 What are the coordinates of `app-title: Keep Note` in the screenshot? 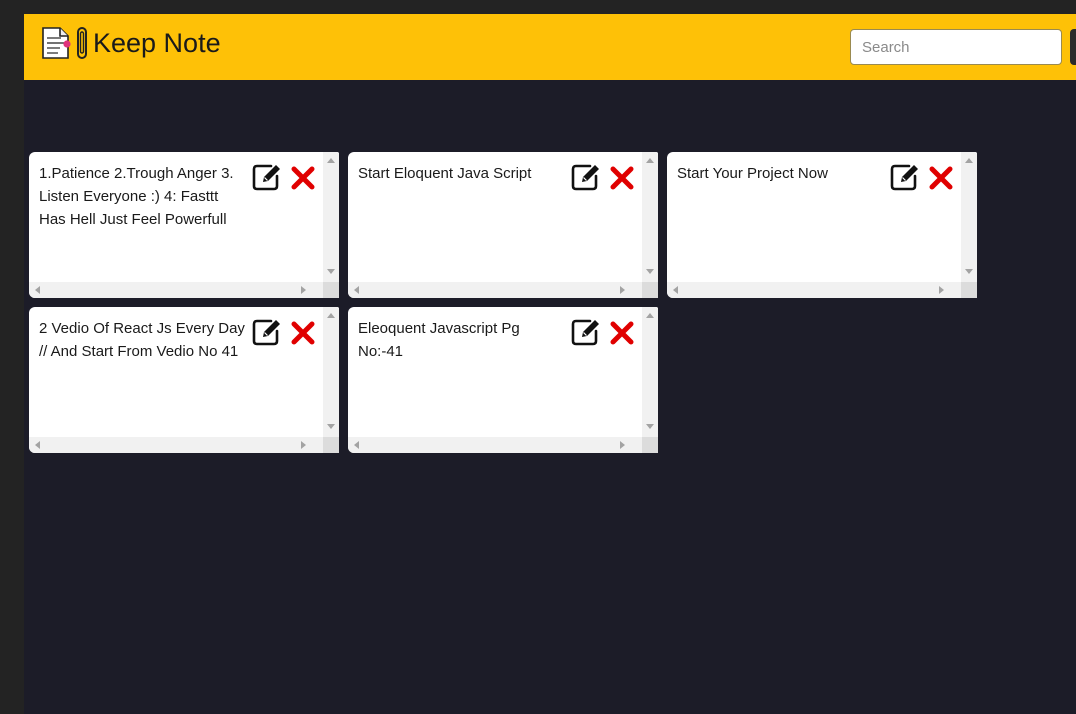 It's located at (157, 43).